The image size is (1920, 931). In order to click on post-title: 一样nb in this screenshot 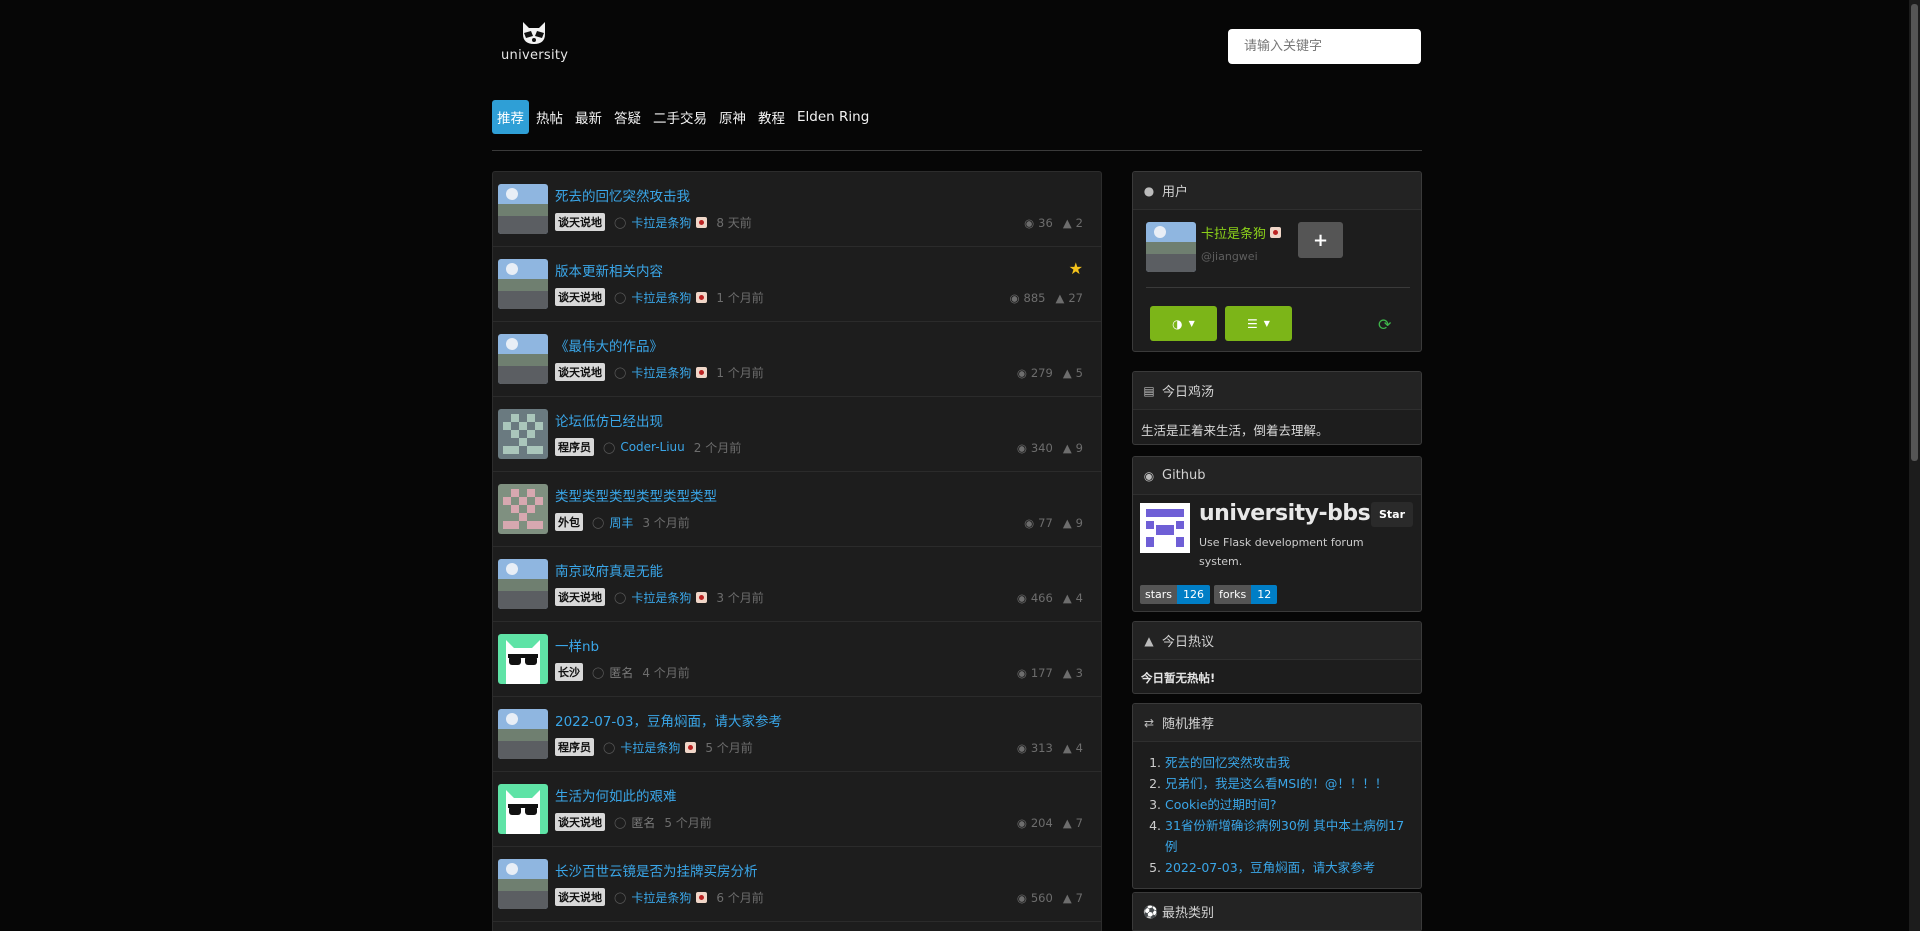, I will do `click(577, 645)`.